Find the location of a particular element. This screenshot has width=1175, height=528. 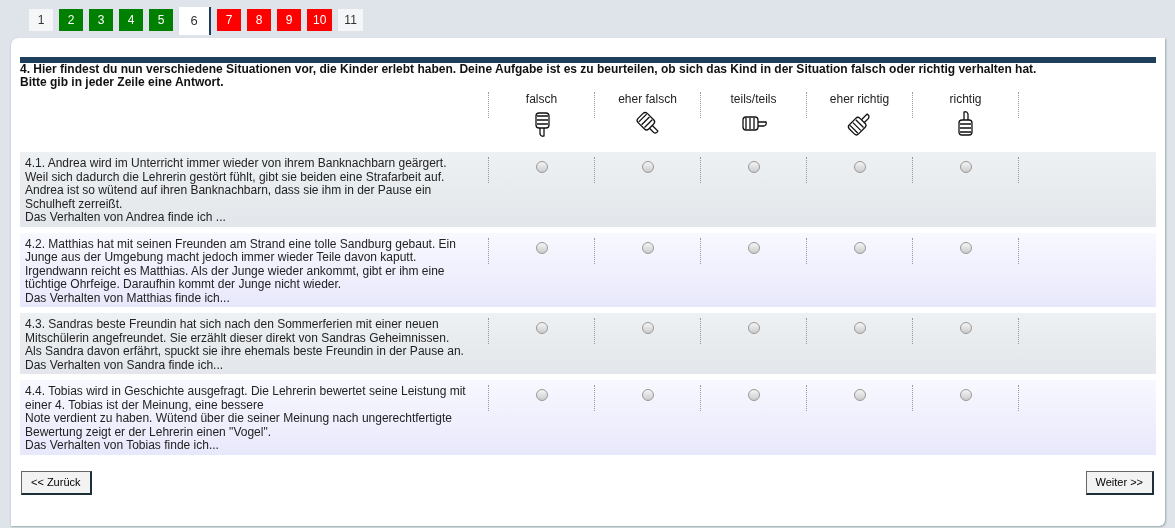

page-tab: 9 is located at coordinates (289, 20).